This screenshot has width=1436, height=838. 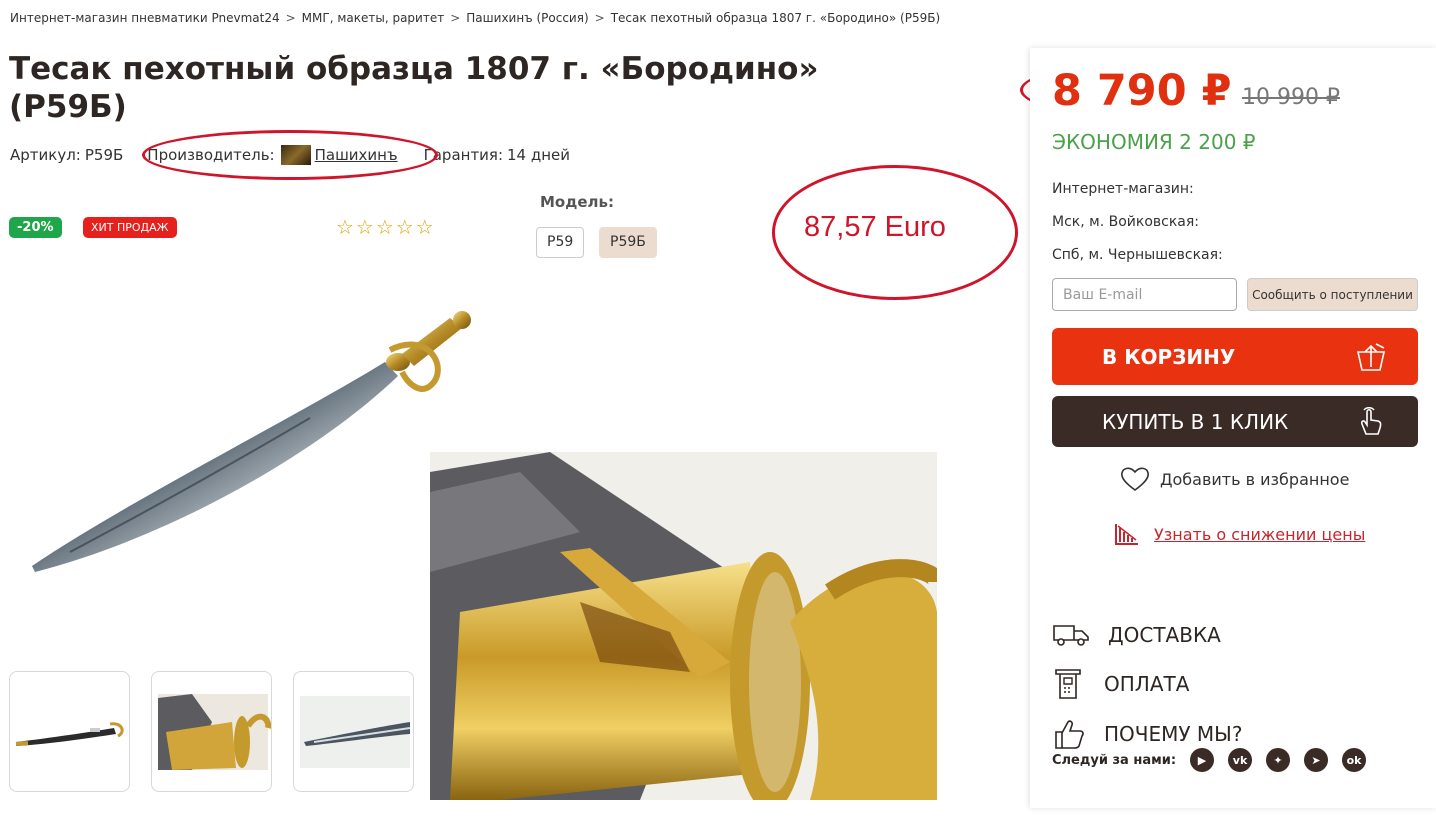 What do you see at coordinates (1354, 760) in the screenshot?
I see `odnoklassniki-icon: ok` at bounding box center [1354, 760].